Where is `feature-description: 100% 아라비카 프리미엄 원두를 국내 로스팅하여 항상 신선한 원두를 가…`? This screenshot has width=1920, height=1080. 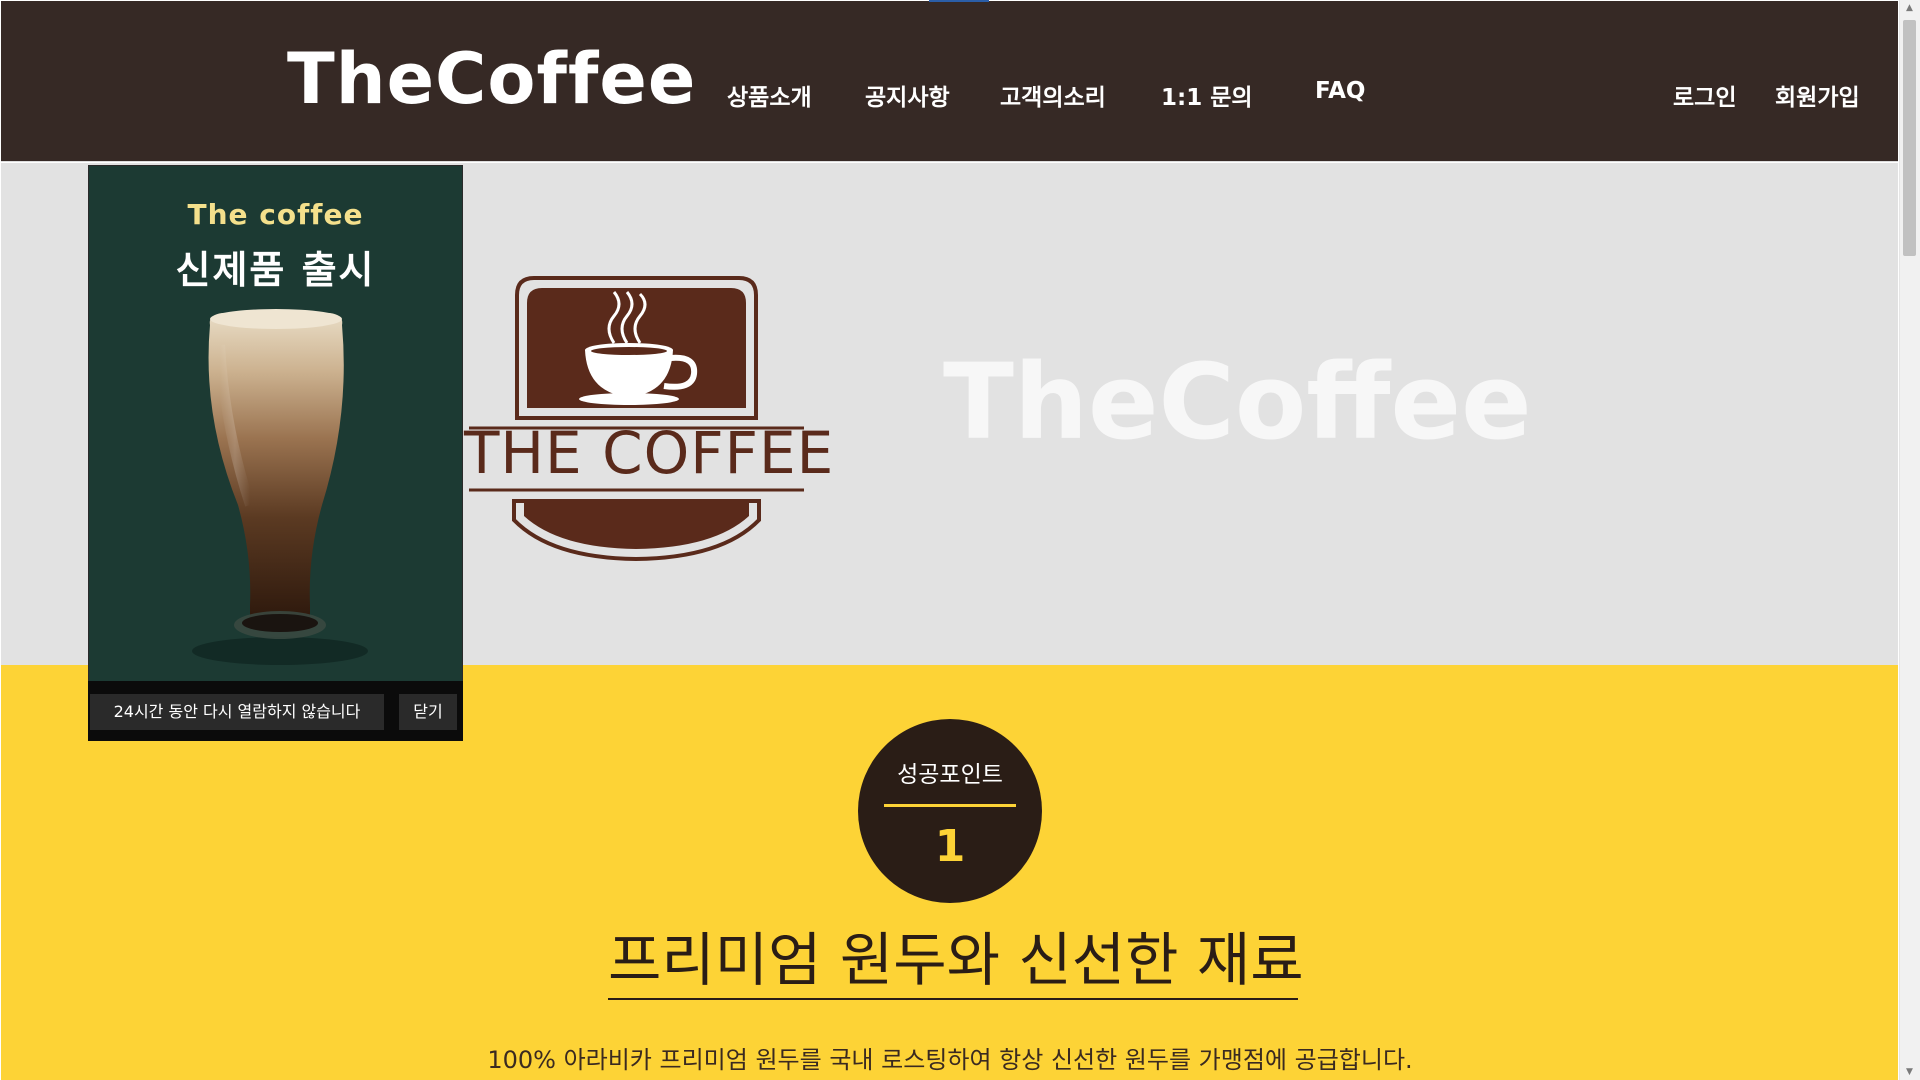
feature-description: 100% 아라비카 프리미엄 원두를 국내 로스팅하여 항상 신선한 원두를 가… is located at coordinates (950, 1060).